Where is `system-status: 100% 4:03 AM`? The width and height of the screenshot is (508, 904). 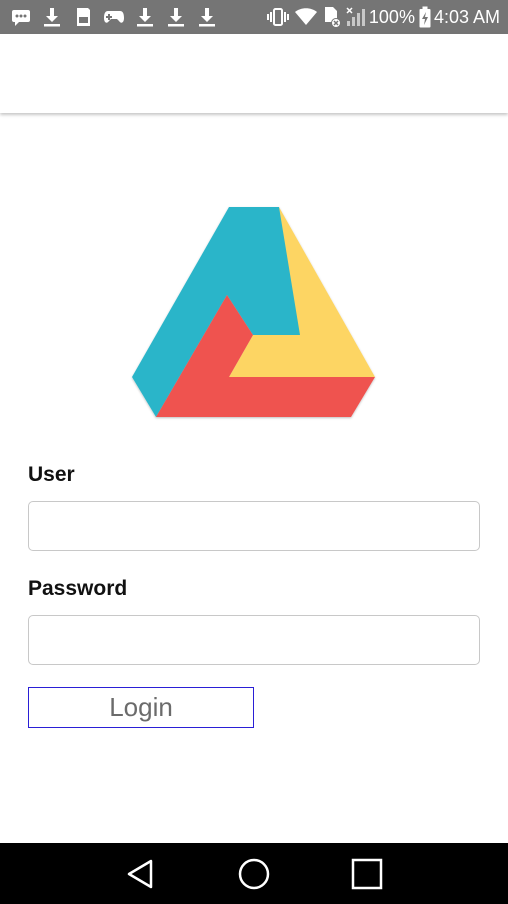 system-status: 100% 4:03 AM is located at coordinates (381, 17).